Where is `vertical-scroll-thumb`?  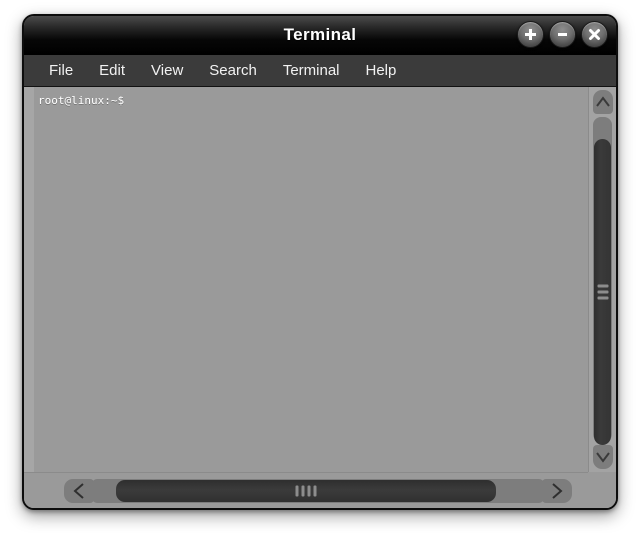 vertical-scroll-thumb is located at coordinates (602, 292).